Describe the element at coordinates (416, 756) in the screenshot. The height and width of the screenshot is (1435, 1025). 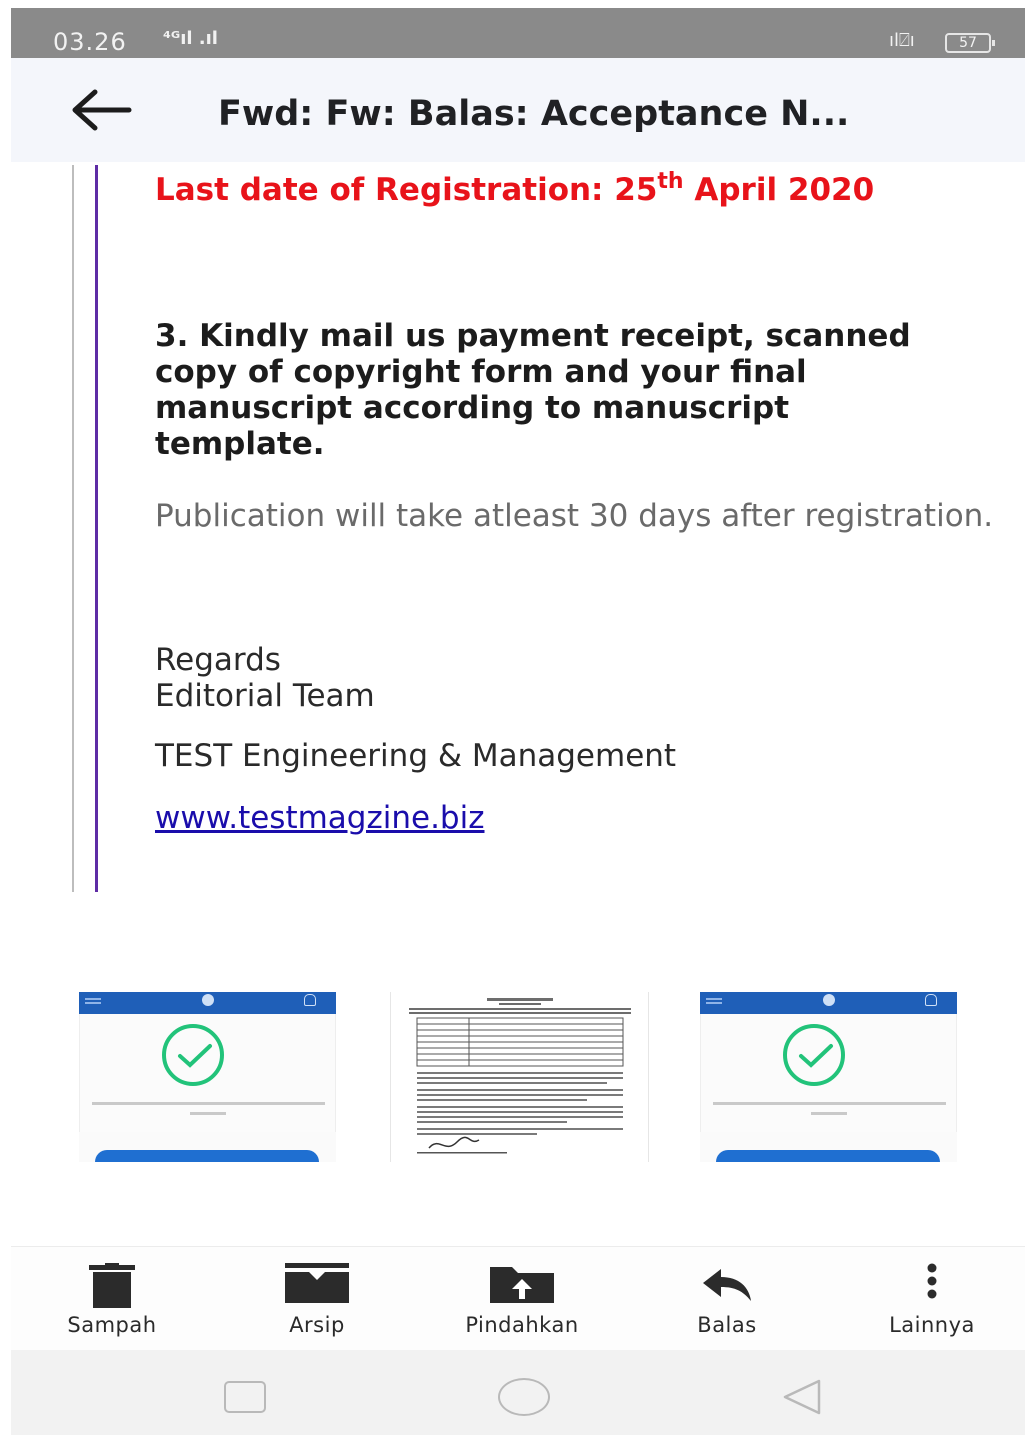
I see `signature-organization: TEST Engineering & Management` at that location.